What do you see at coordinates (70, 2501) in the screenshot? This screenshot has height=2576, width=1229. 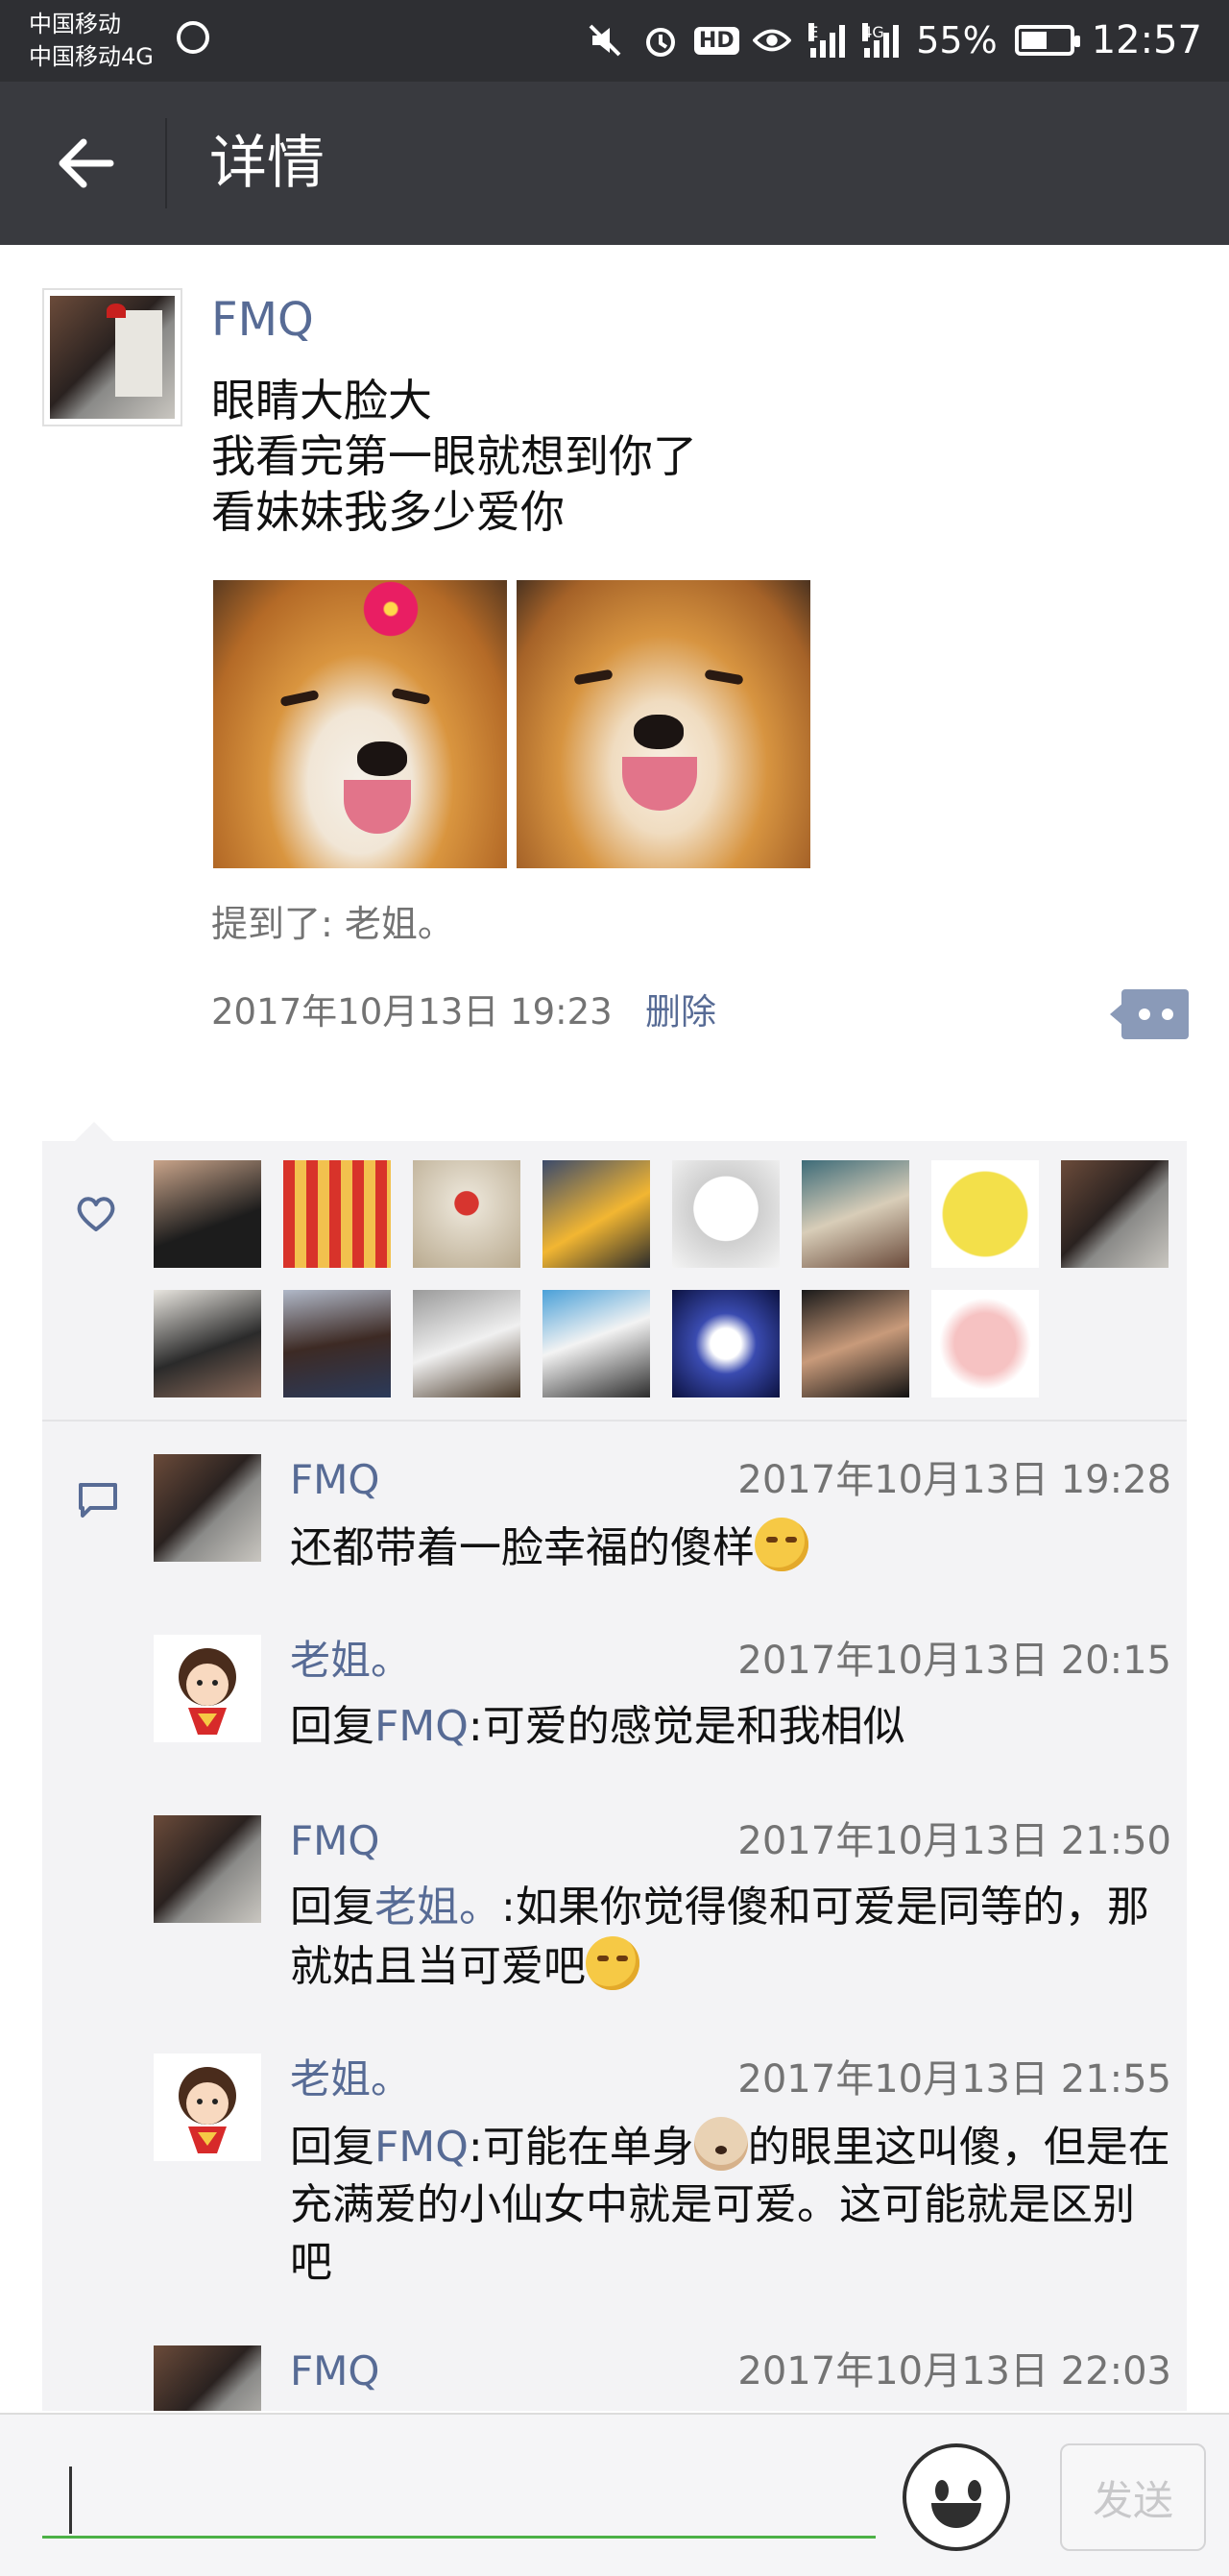 I see `text-cursor` at bounding box center [70, 2501].